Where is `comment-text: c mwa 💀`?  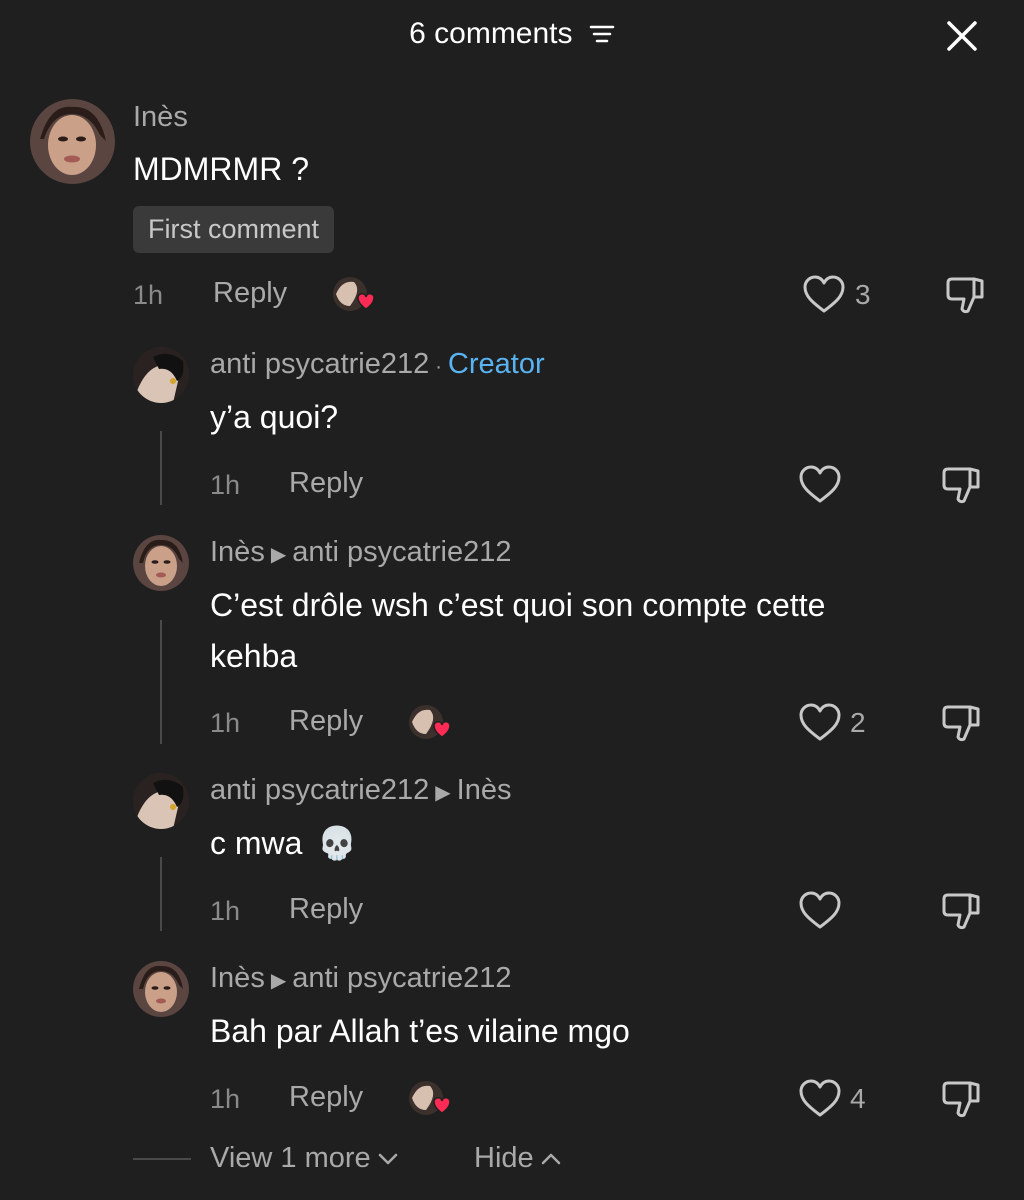 comment-text: c mwa 💀 is located at coordinates (283, 843).